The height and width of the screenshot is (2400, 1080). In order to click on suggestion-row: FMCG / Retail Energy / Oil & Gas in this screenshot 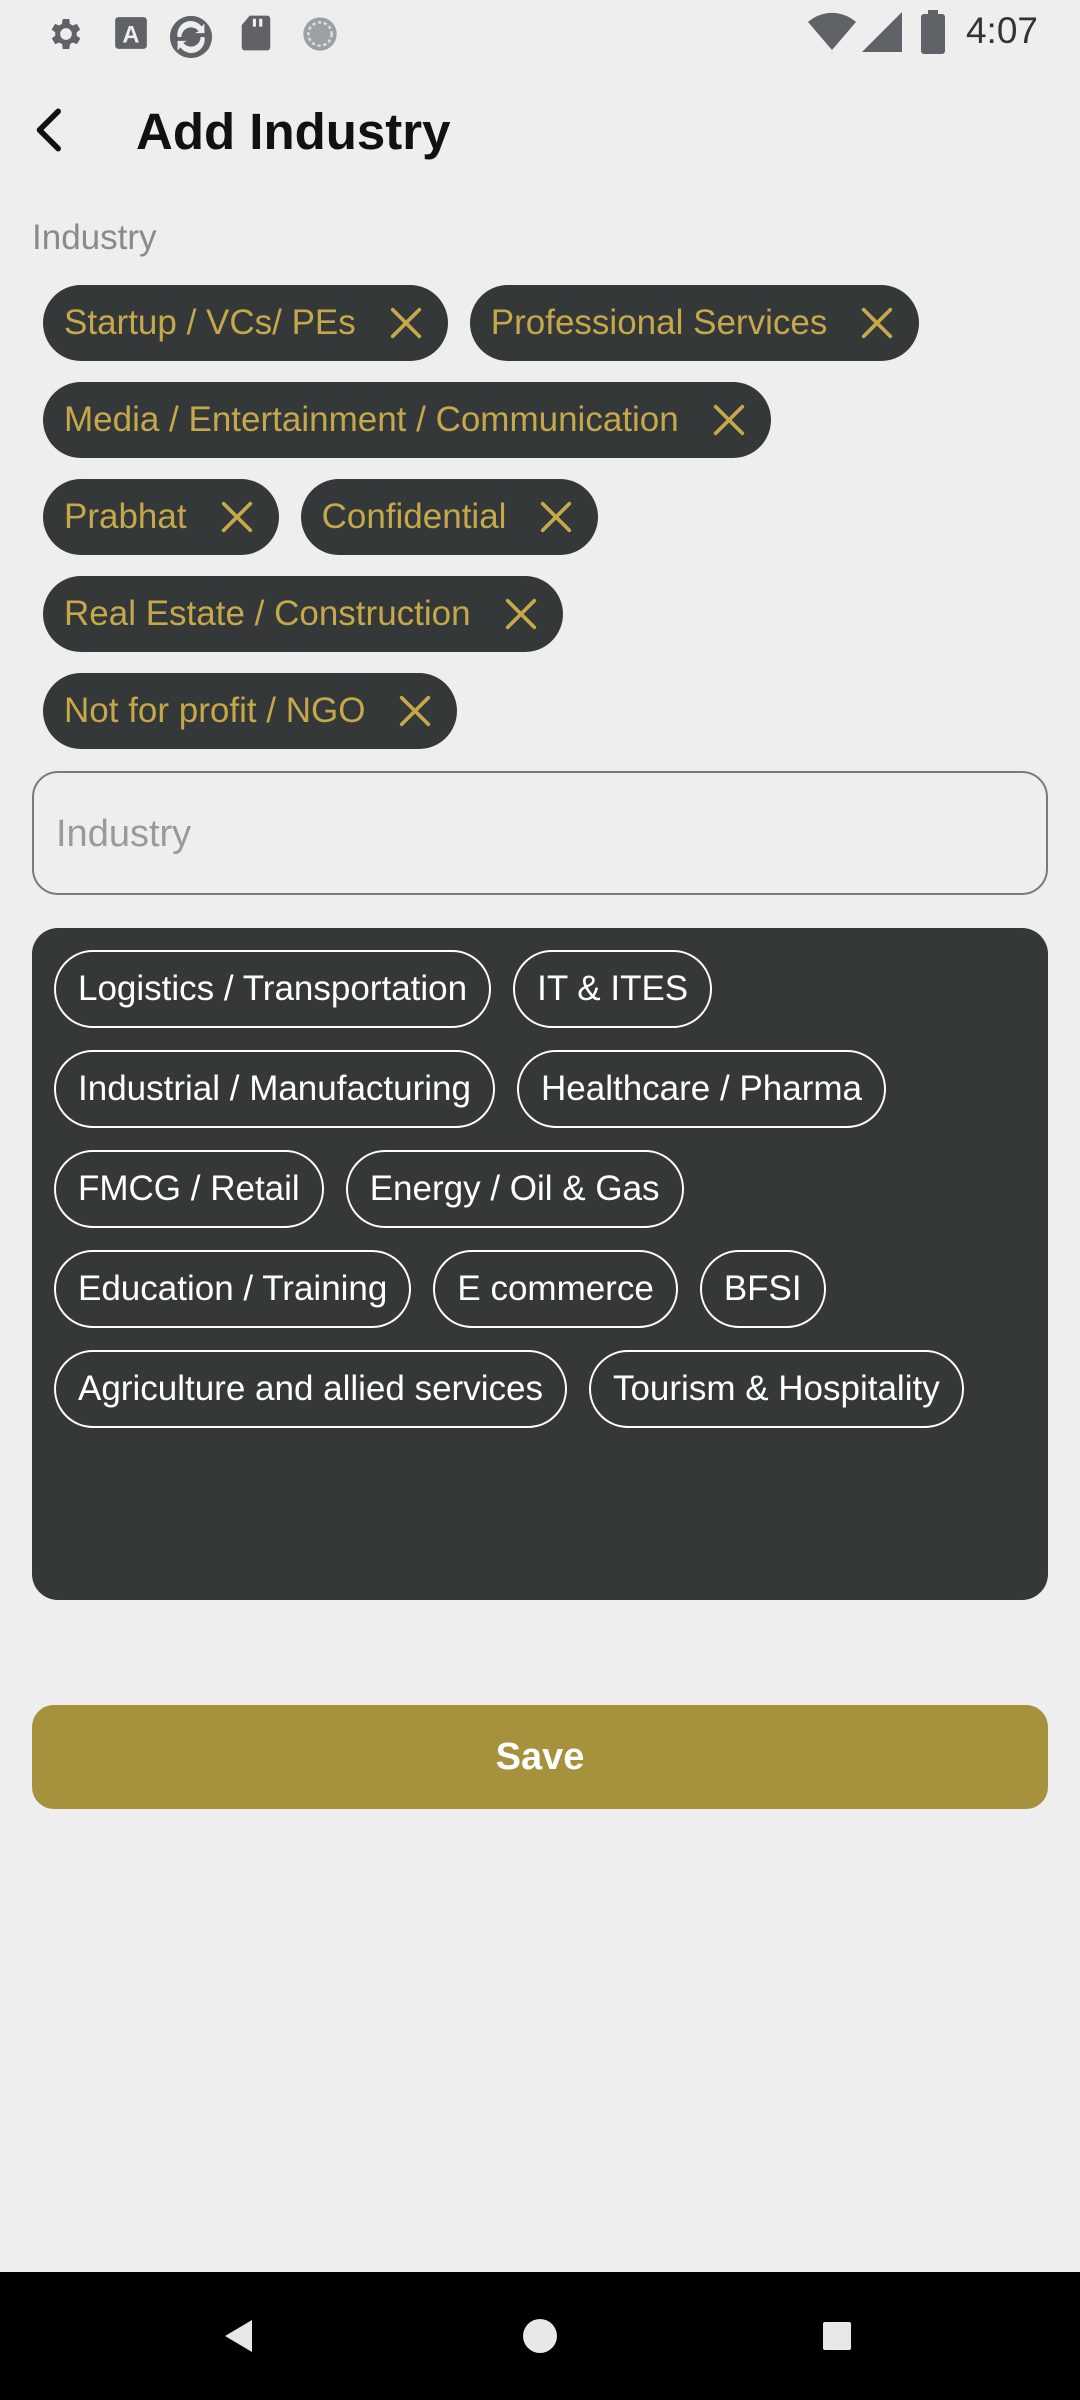, I will do `click(540, 1189)`.